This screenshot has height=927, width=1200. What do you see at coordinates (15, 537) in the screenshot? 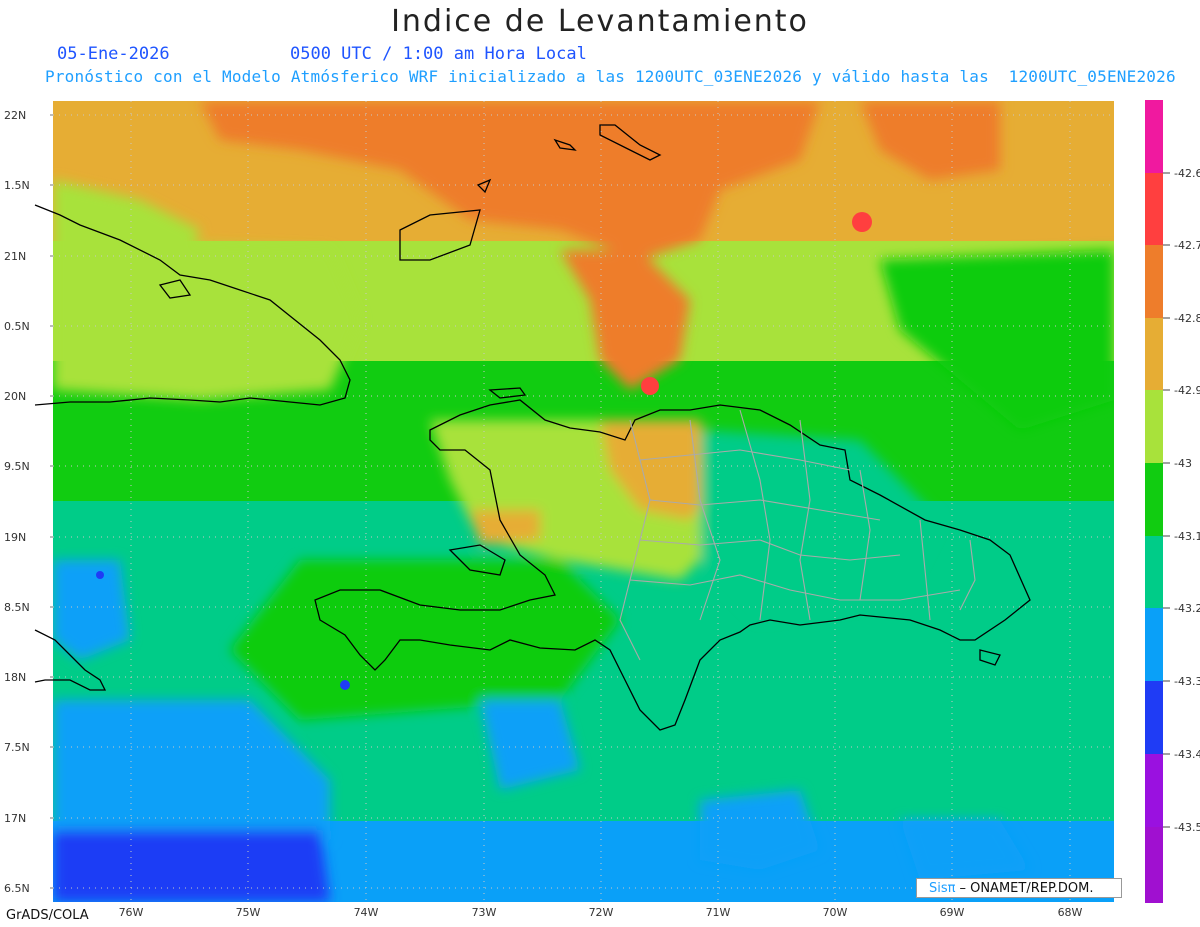
I see `y-tick-label: 19N` at bounding box center [15, 537].